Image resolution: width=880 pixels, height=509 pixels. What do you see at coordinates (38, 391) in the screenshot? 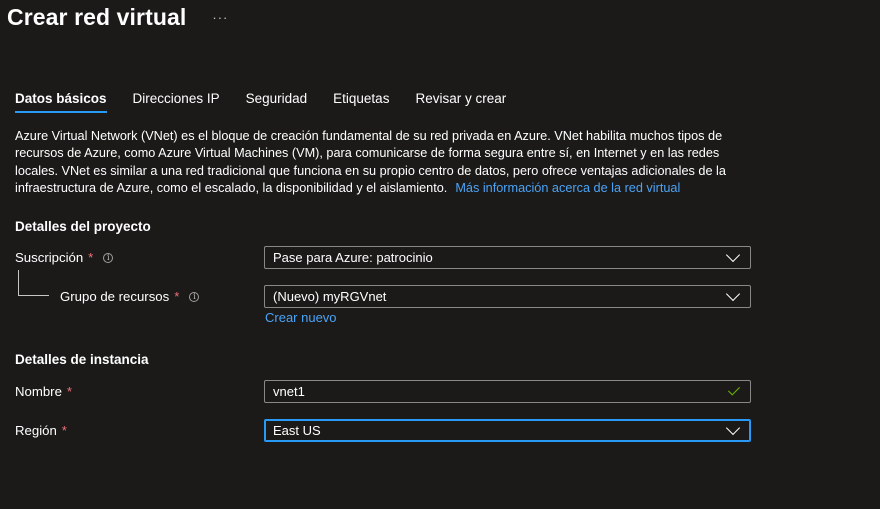
I see `name-label-text: Nombre` at bounding box center [38, 391].